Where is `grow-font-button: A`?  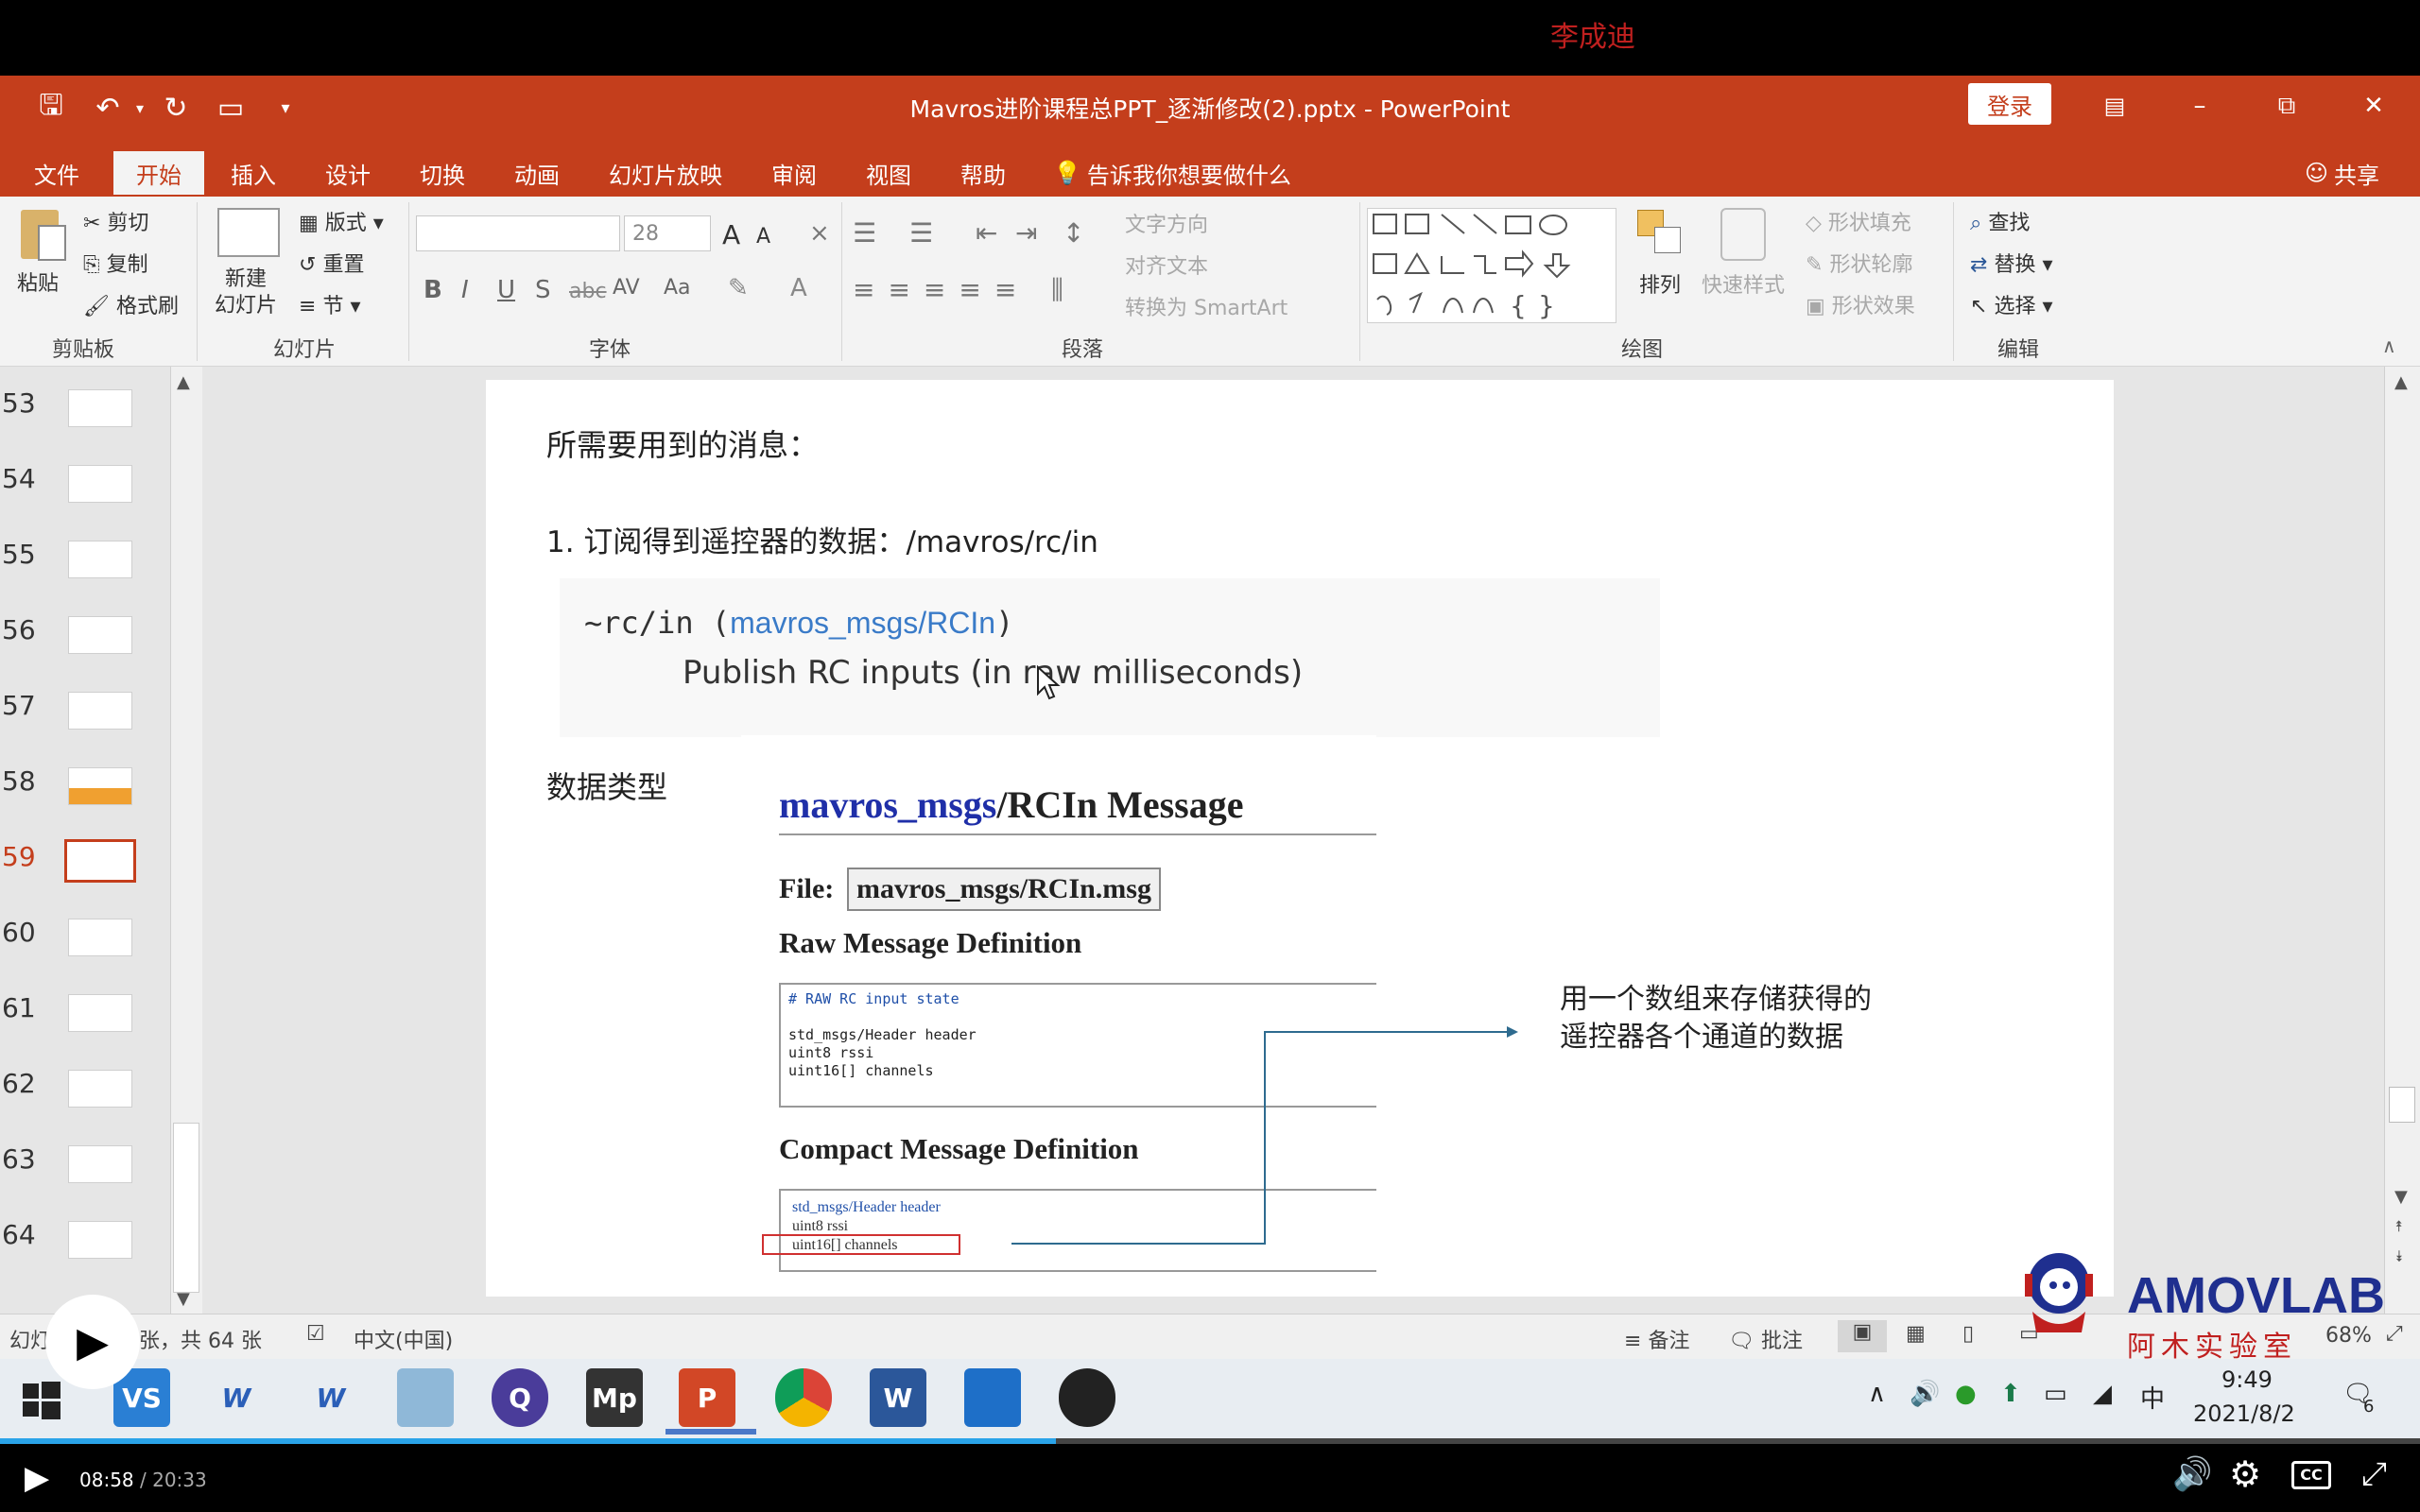
grow-font-button: A is located at coordinates (731, 234).